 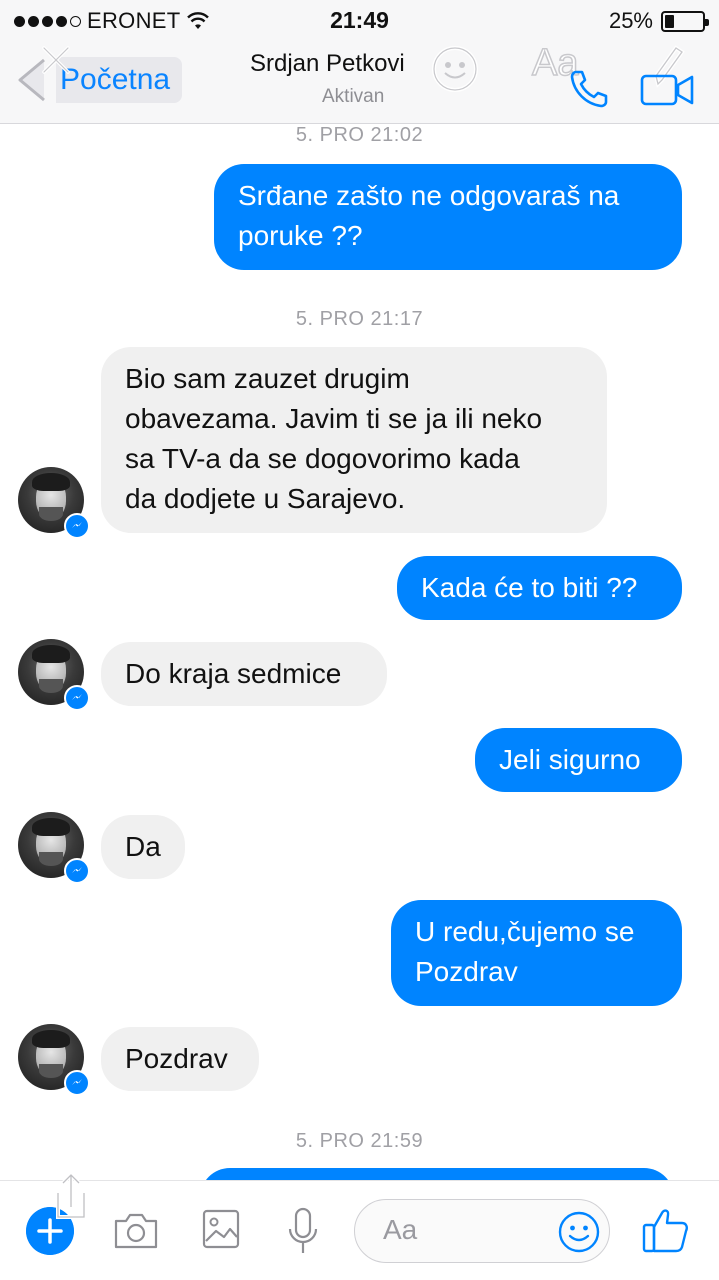 What do you see at coordinates (539, 588) in the screenshot?
I see `outgoing-message: Kada će to biti ??` at bounding box center [539, 588].